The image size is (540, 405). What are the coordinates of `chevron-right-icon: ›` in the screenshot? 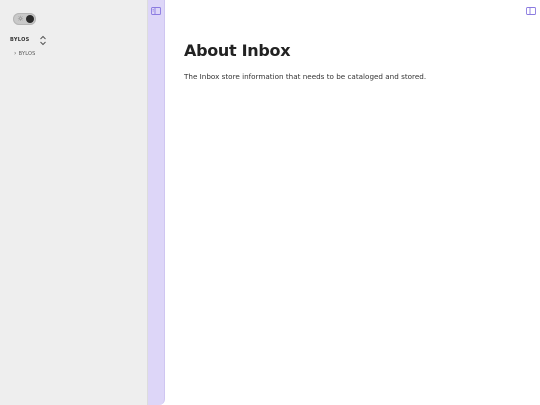 It's located at (15, 53).